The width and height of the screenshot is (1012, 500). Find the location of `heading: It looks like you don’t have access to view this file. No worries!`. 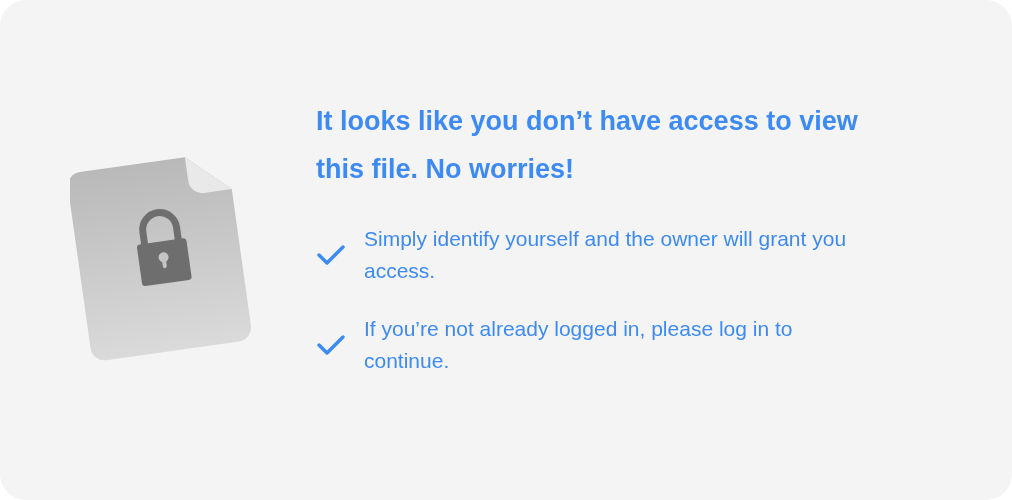

heading: It looks like you don’t have access to view this file. No worries! is located at coordinates (587, 145).